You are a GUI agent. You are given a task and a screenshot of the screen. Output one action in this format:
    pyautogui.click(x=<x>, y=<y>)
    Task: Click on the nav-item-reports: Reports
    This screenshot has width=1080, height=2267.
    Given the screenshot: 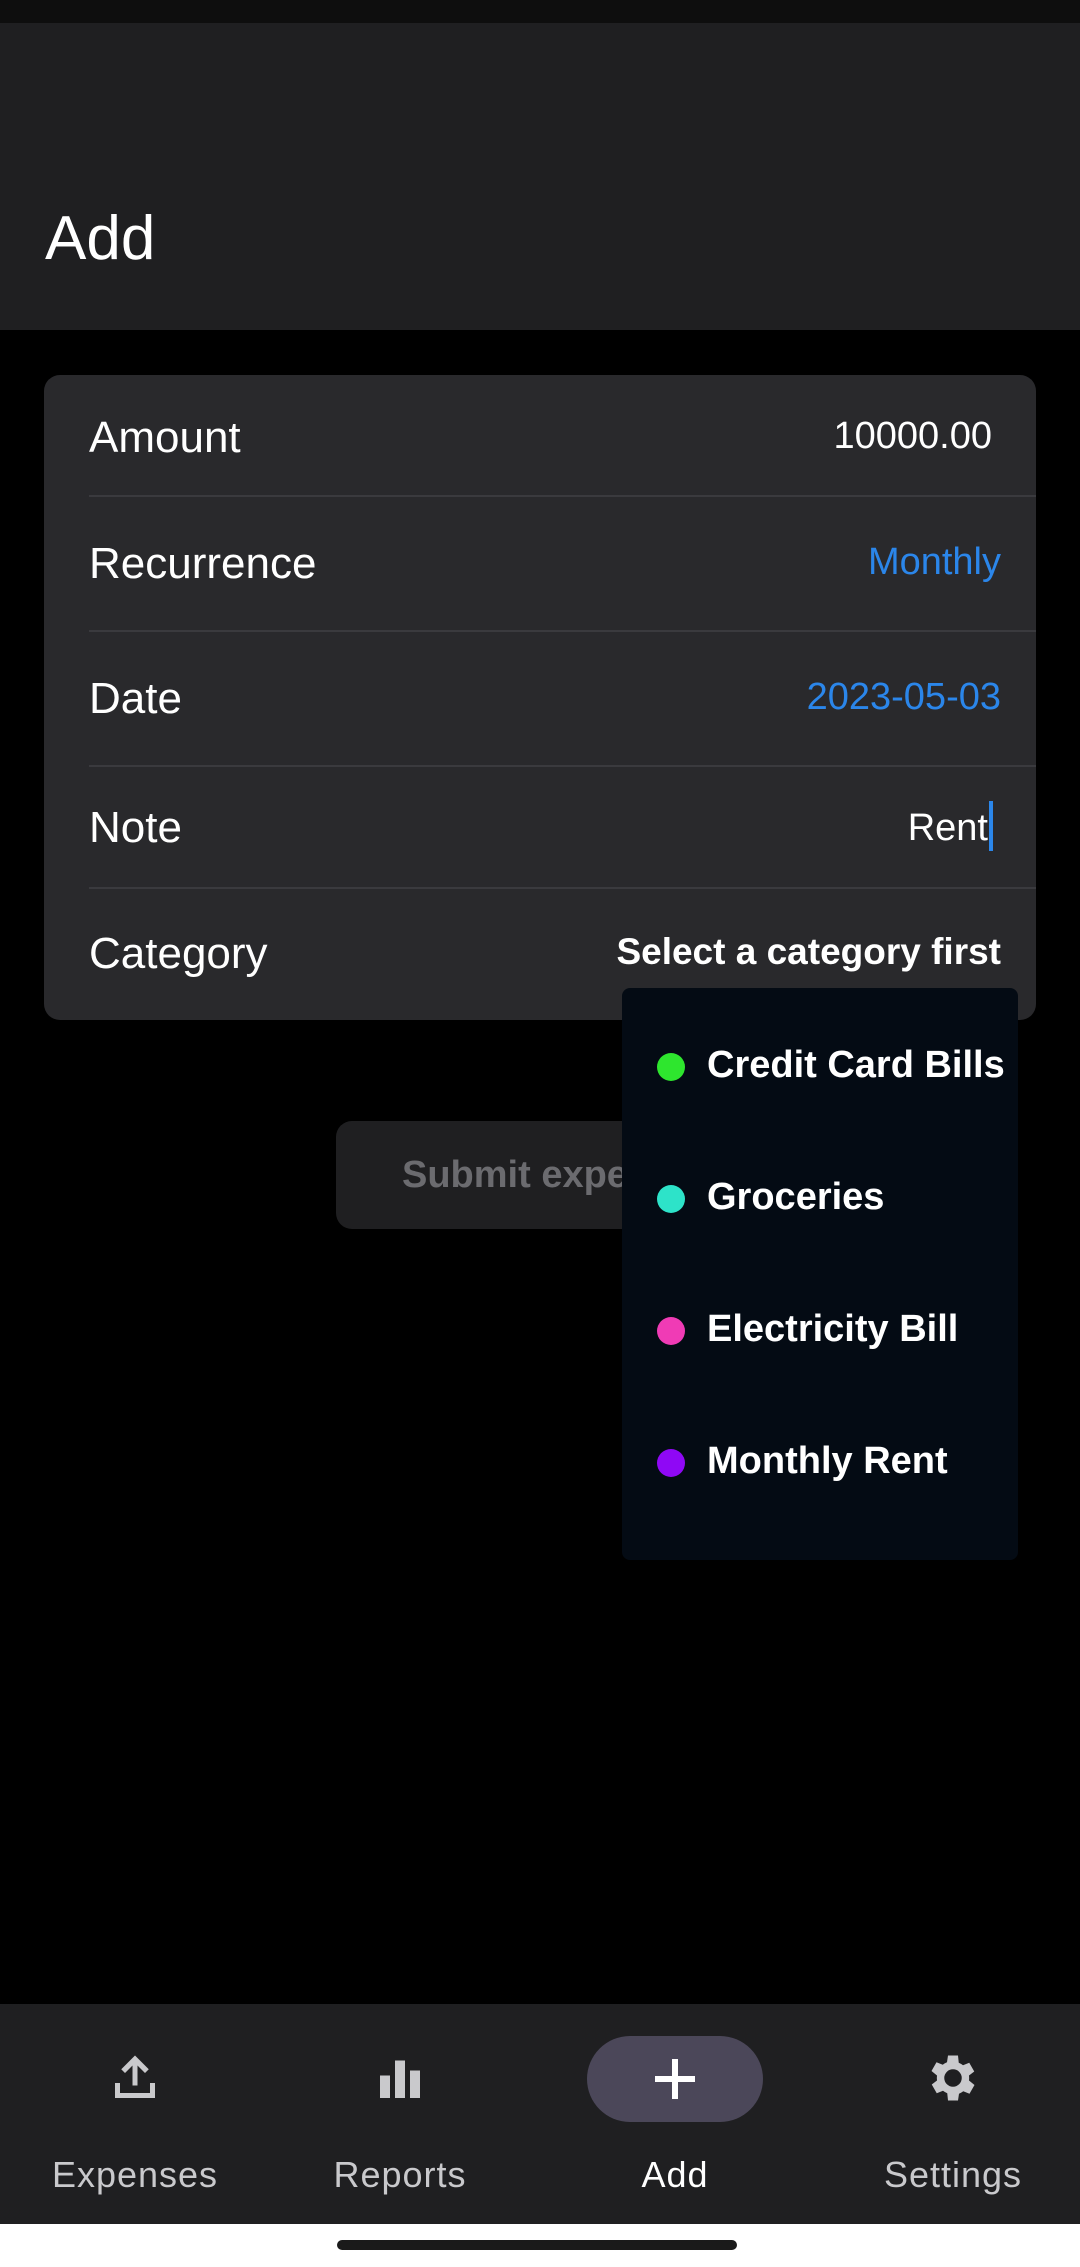 What is the action you would take?
    pyautogui.click(x=400, y=2114)
    